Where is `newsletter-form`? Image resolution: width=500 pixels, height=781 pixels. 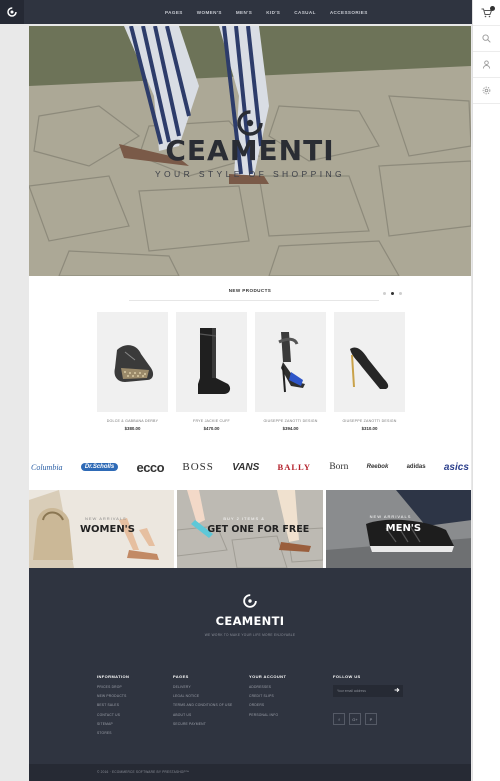 newsletter-form is located at coordinates (373, 691).